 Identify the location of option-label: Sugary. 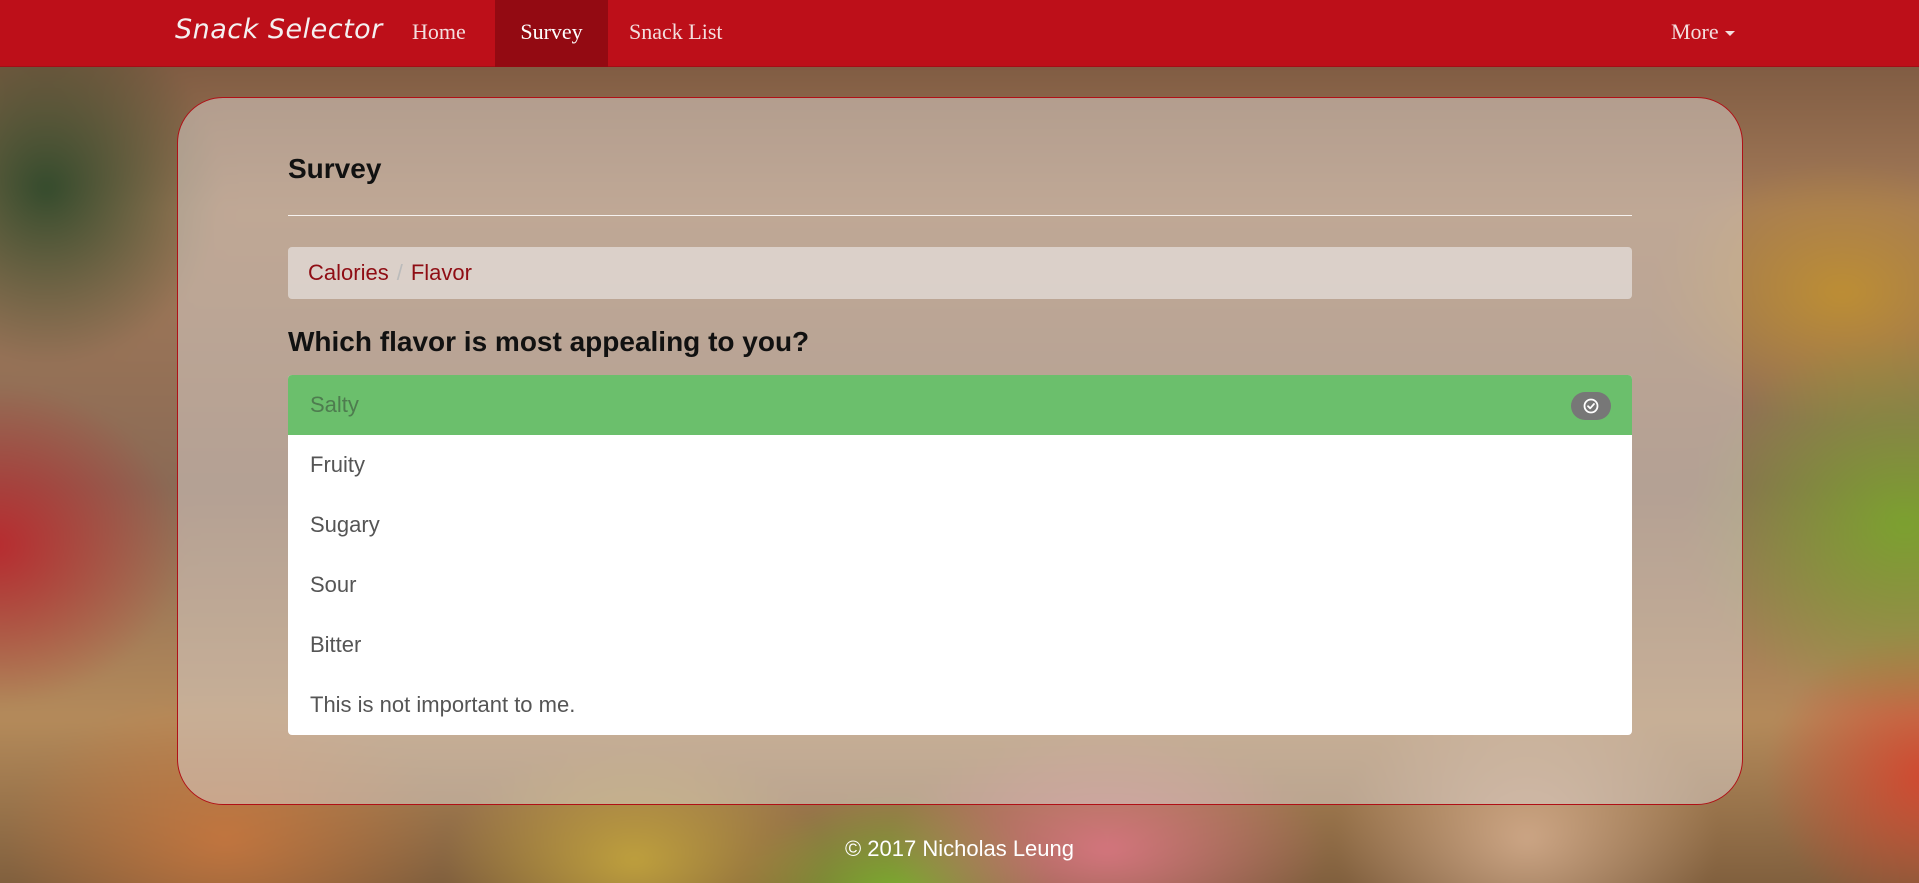
(345, 524).